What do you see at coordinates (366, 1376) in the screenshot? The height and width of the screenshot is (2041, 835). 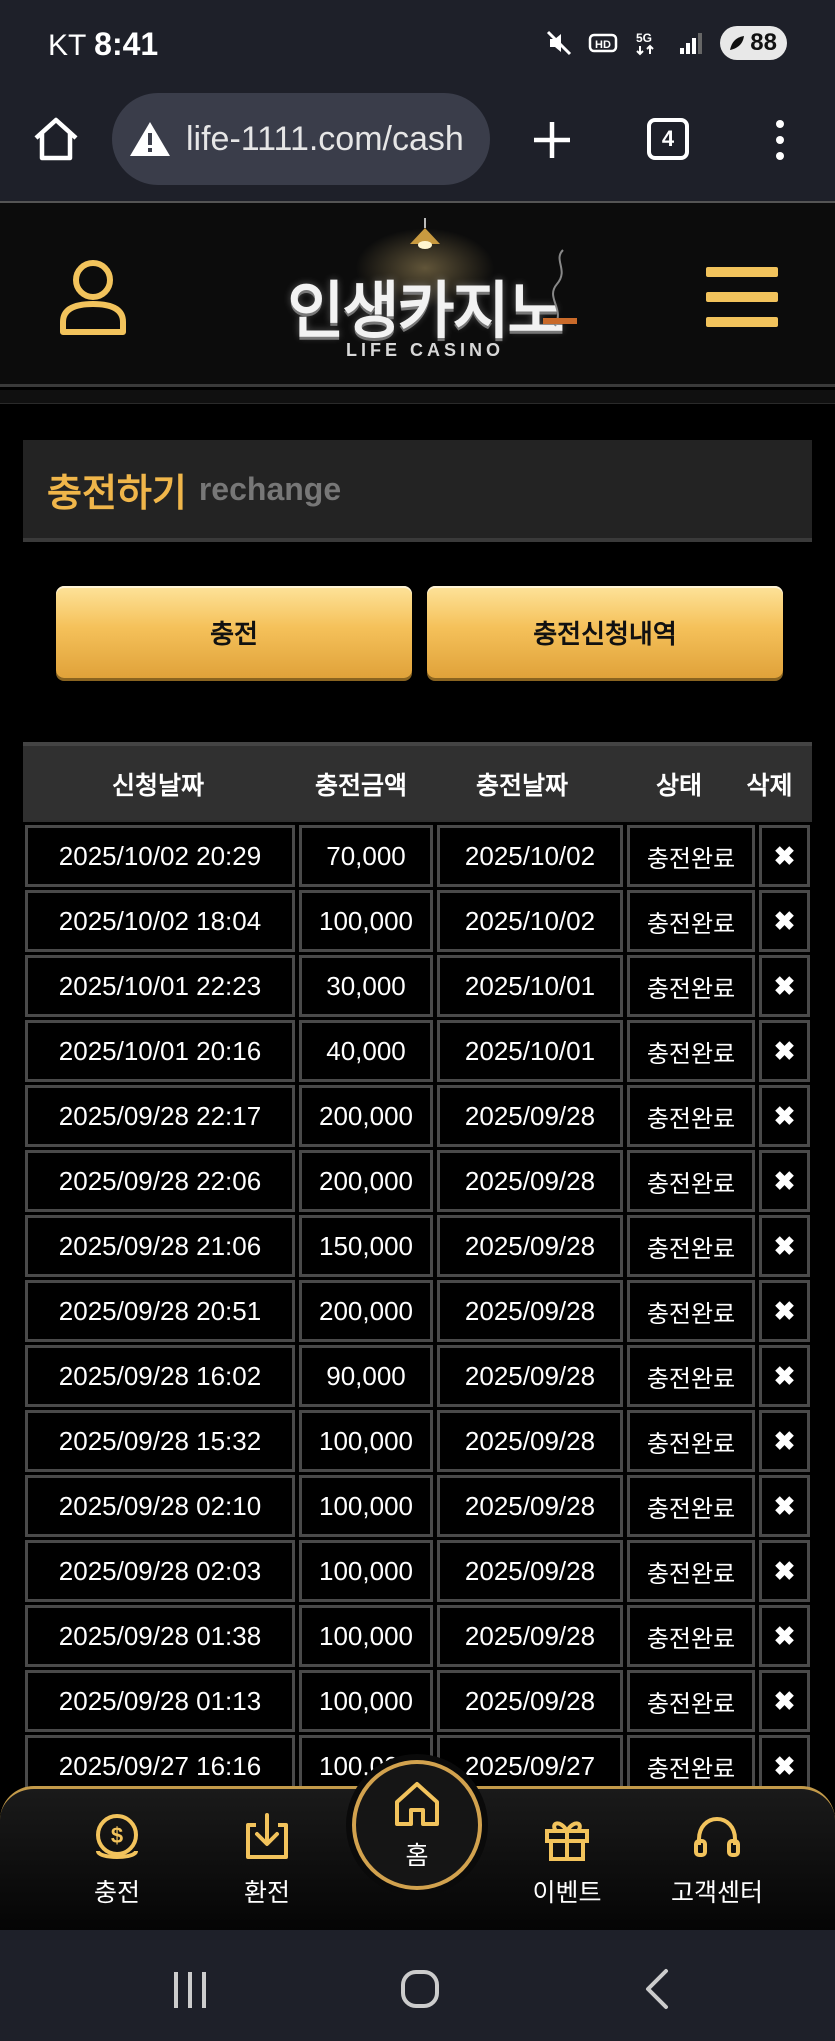 I see `cell-amount: 90,000` at bounding box center [366, 1376].